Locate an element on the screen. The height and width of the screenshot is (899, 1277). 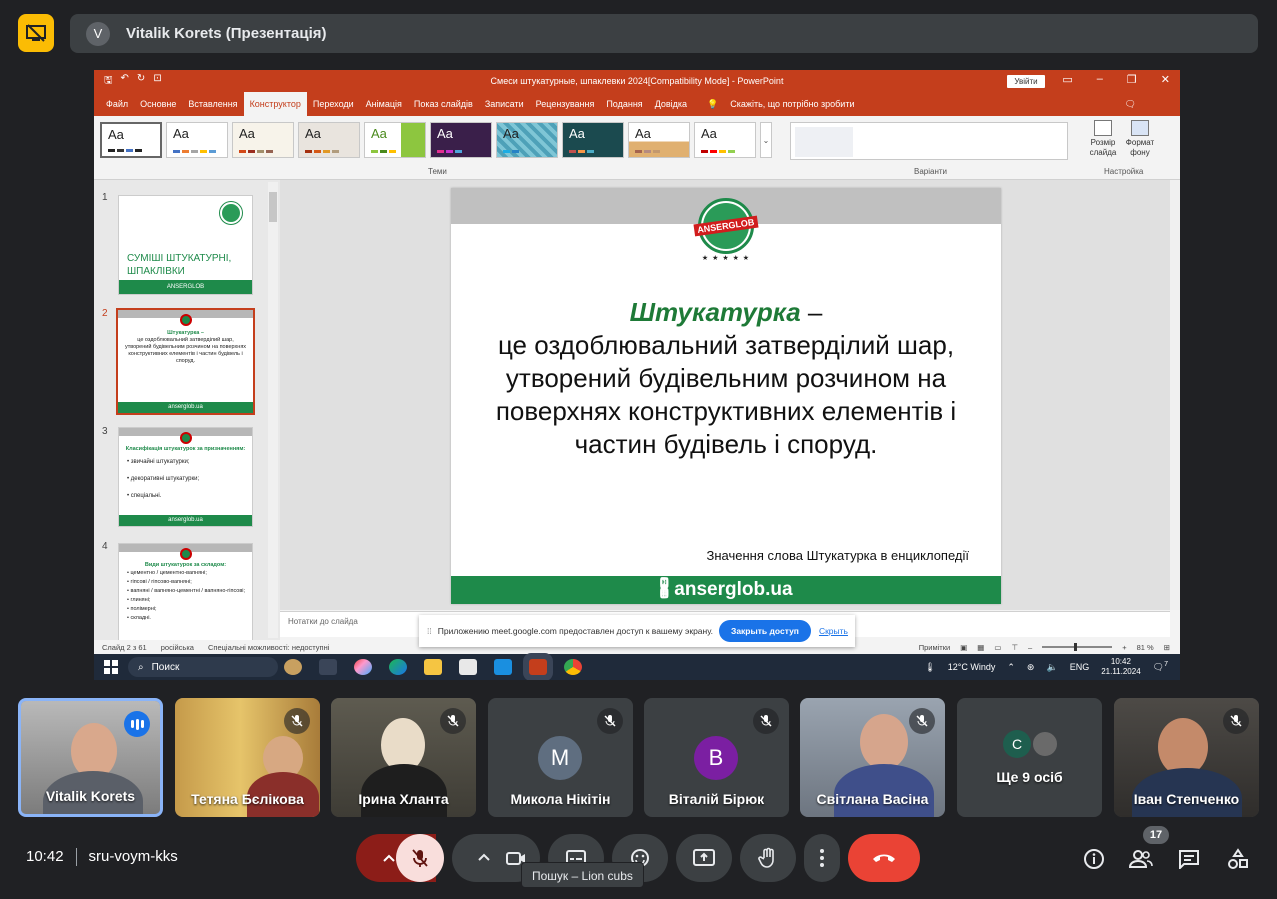
tab-view: Подання is located at coordinates (624, 104).